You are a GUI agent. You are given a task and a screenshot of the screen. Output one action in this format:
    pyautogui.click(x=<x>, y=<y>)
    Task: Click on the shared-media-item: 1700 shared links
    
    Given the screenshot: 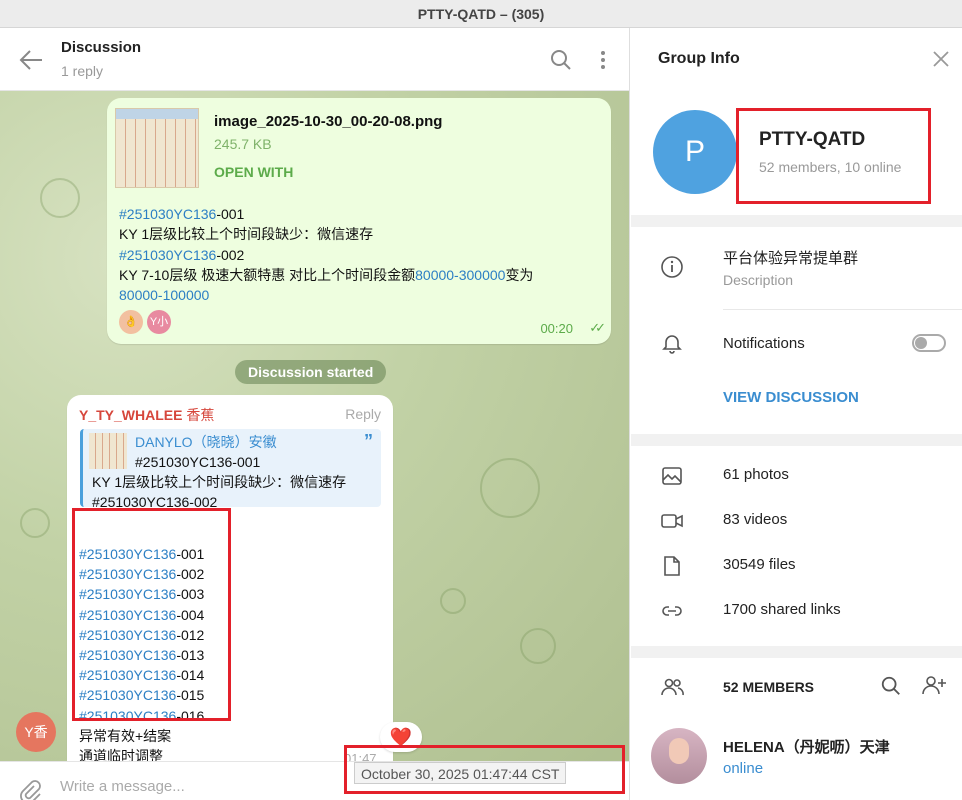 What is the action you would take?
    pyautogui.click(x=782, y=609)
    